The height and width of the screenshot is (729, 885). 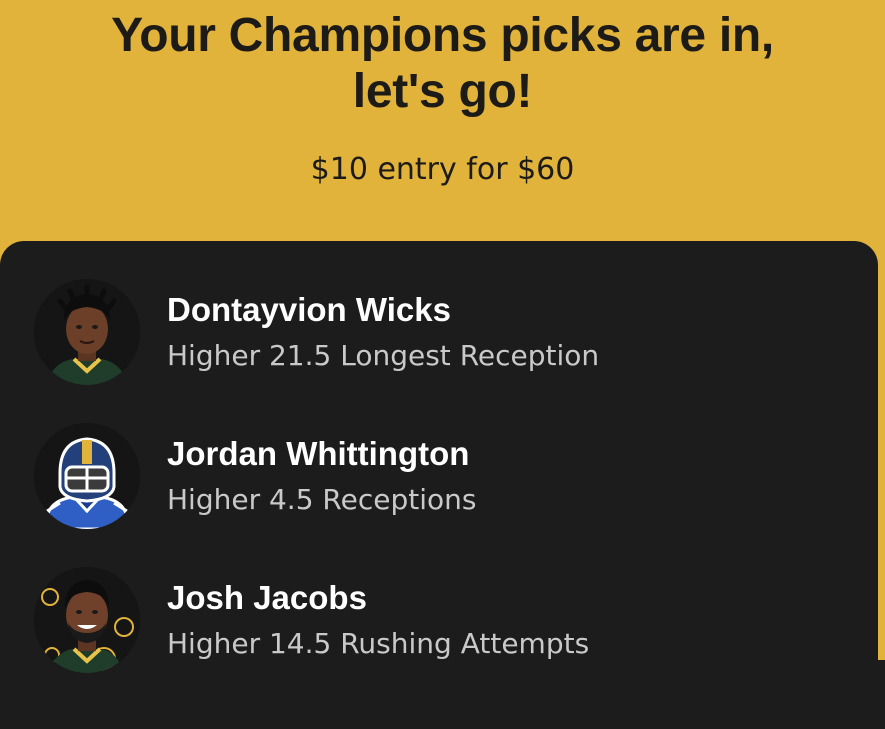 I want to click on pick-projection: Higher 14.5 Rushing Attempts, so click(x=378, y=643).